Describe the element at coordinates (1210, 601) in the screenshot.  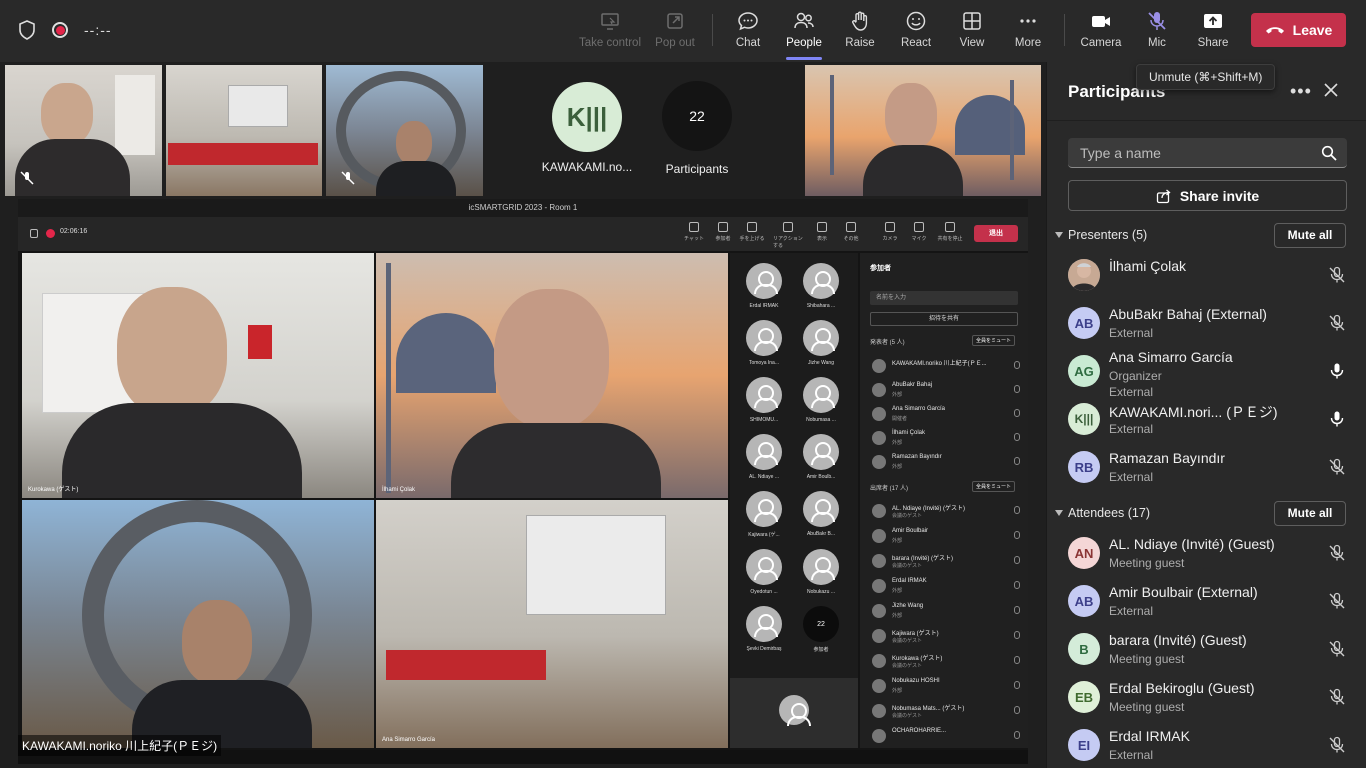
I see `participant-row: AB Amir Boulbair (External) External` at that location.